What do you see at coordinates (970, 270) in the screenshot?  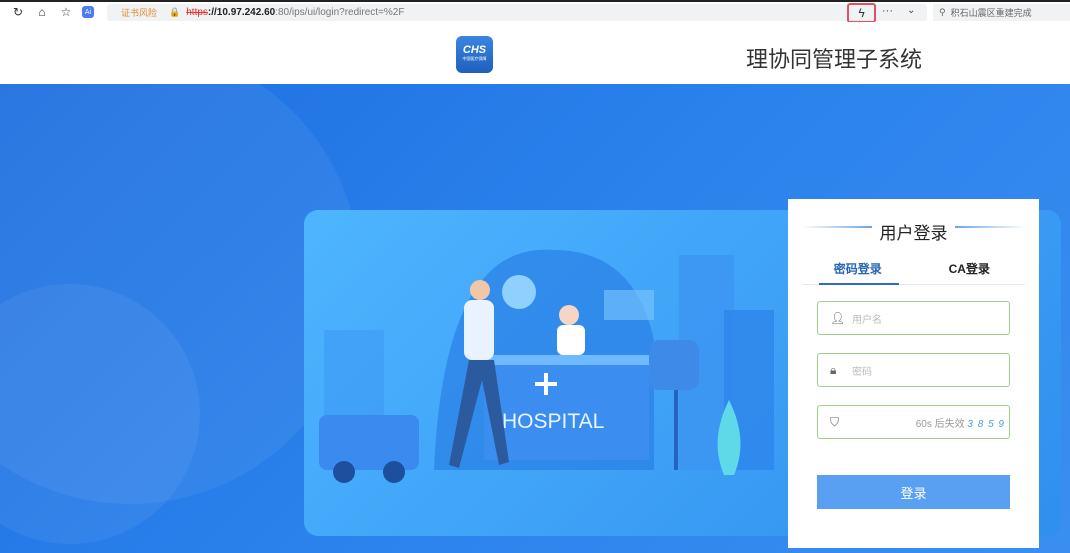 I see `tab-ca-login: CA登录` at bounding box center [970, 270].